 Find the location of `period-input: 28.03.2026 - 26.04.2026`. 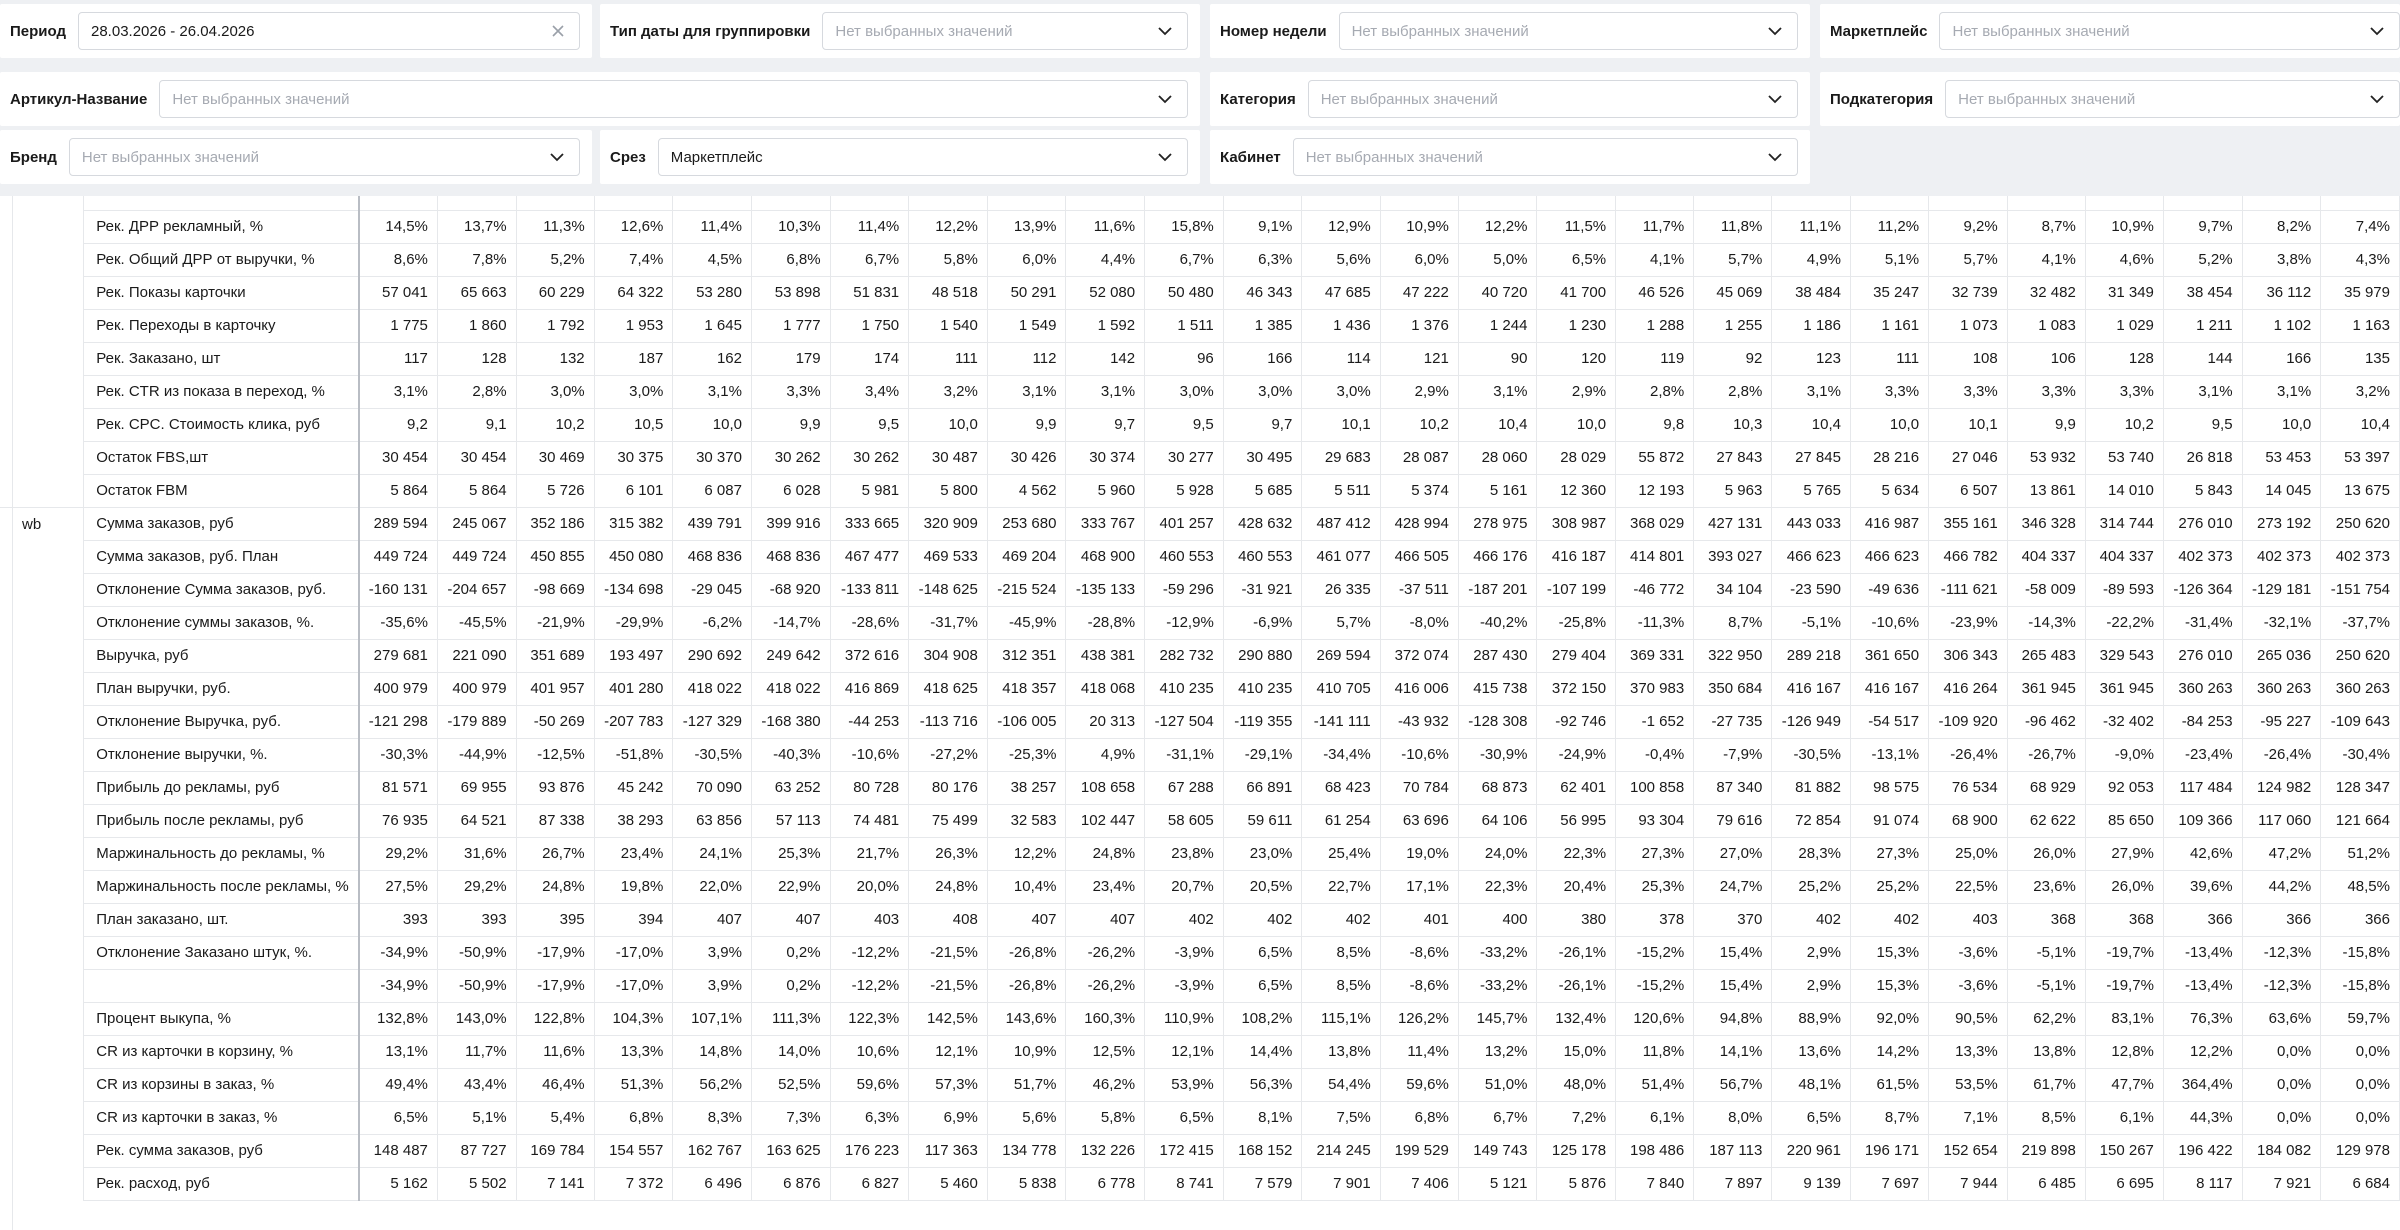

period-input: 28.03.2026 - 26.04.2026 is located at coordinates (329, 31).